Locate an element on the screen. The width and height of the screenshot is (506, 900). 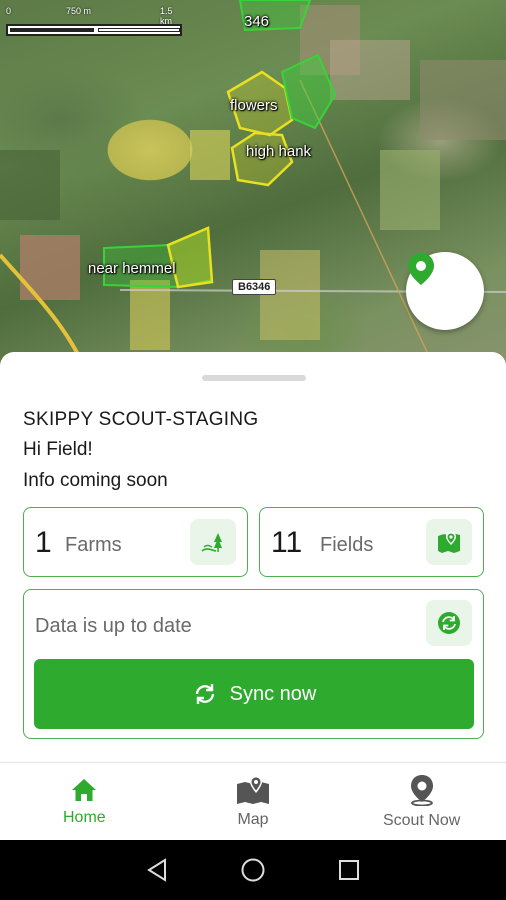
greeting-text: Hi Field! is located at coordinates (58, 449).